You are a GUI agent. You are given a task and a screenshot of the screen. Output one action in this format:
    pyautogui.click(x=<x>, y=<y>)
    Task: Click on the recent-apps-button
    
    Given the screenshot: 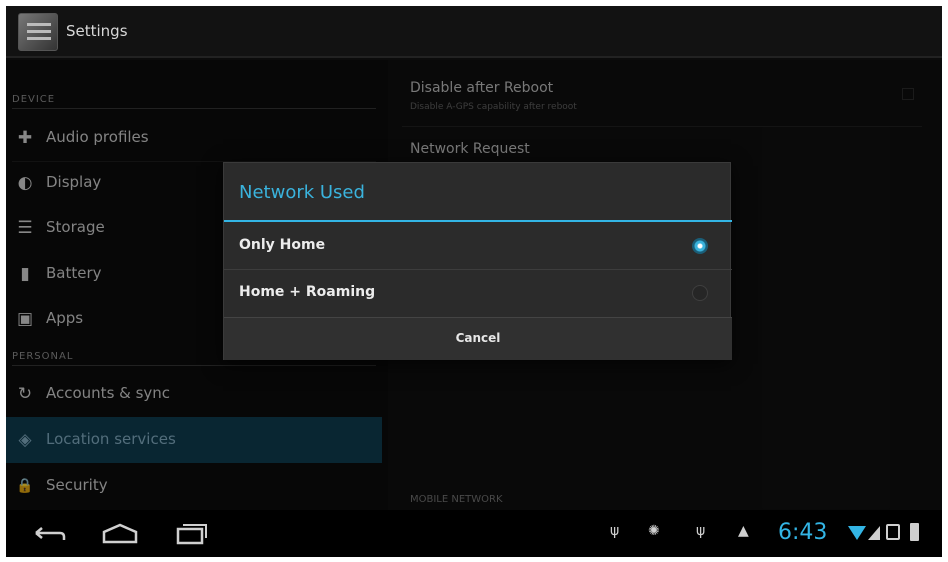 What is the action you would take?
    pyautogui.click(x=192, y=533)
    